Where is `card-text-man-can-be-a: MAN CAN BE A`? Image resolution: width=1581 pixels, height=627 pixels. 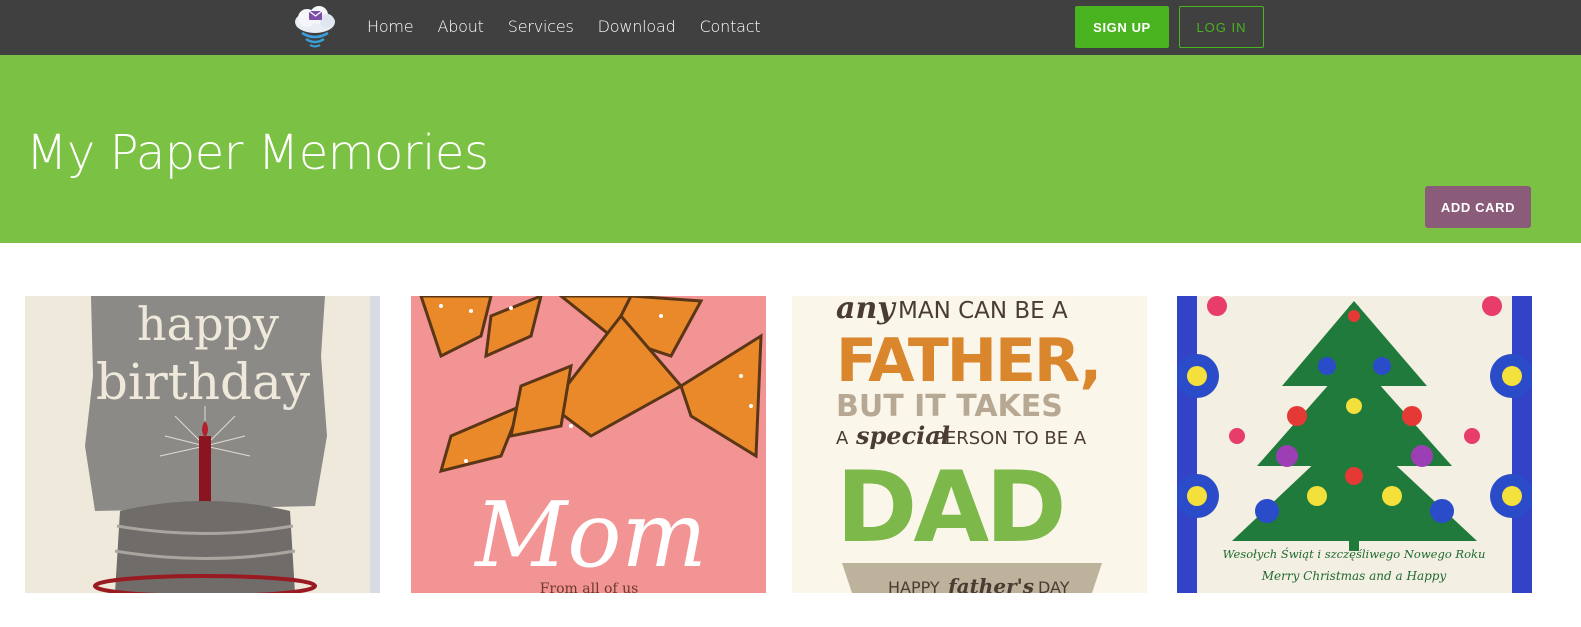 card-text-man-can-be-a: MAN CAN BE A is located at coordinates (983, 311).